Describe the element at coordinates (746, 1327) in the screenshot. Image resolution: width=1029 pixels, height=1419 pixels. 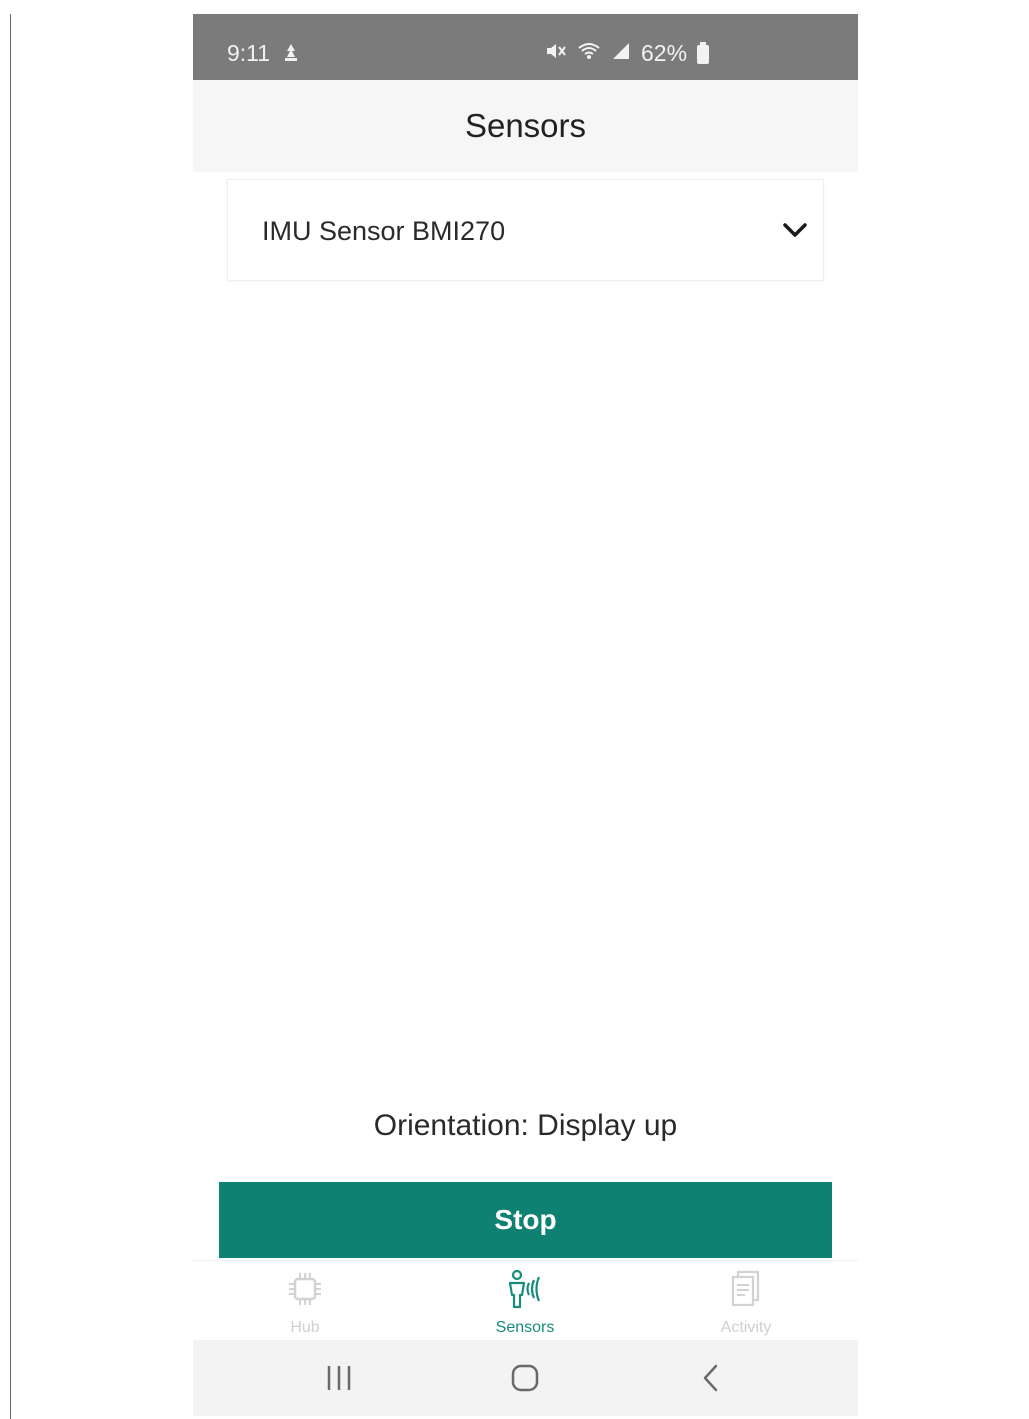
I see `nav-tab-activity-label: Activity` at that location.